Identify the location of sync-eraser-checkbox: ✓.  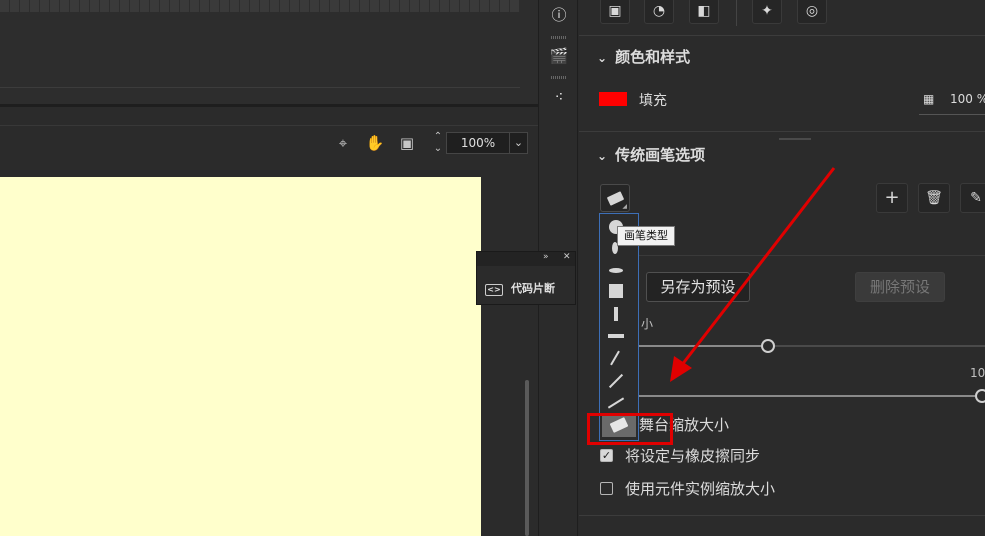
(606, 455).